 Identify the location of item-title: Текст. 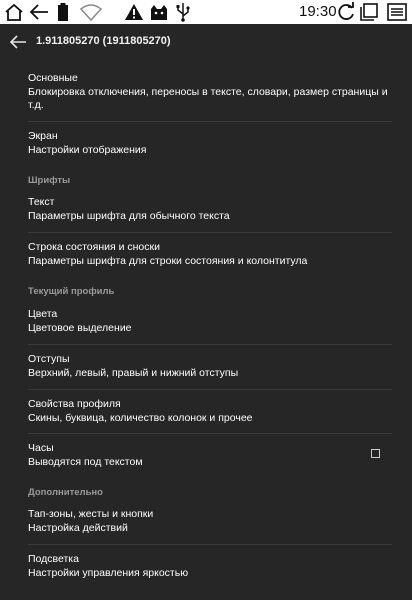
(41, 202).